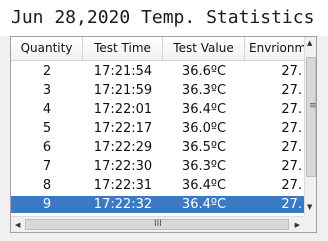 The height and width of the screenshot is (241, 328). I want to click on quantity-cell: 5, so click(47, 128).